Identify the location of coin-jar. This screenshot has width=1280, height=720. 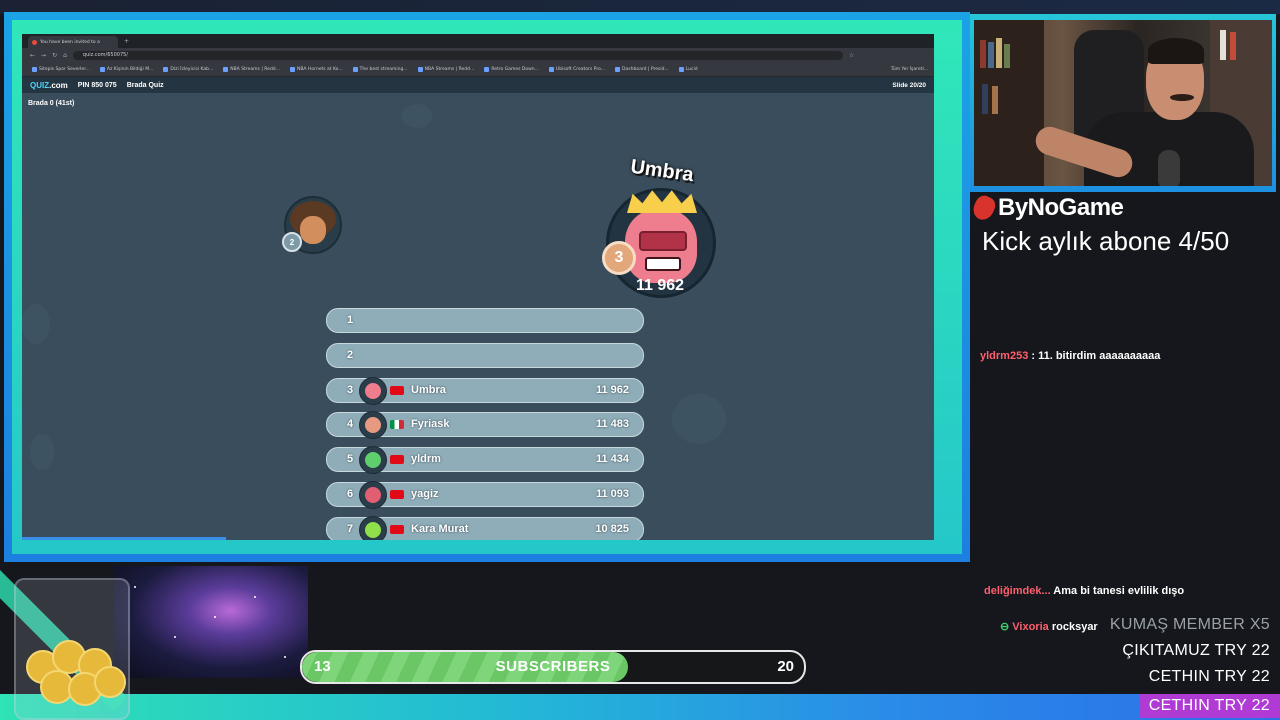
(72, 649).